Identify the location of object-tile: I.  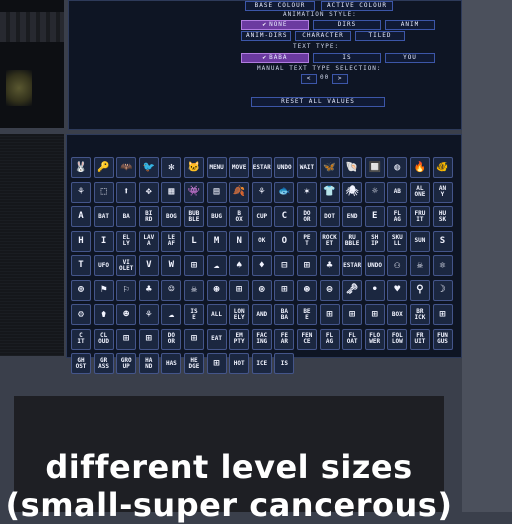
(103, 241).